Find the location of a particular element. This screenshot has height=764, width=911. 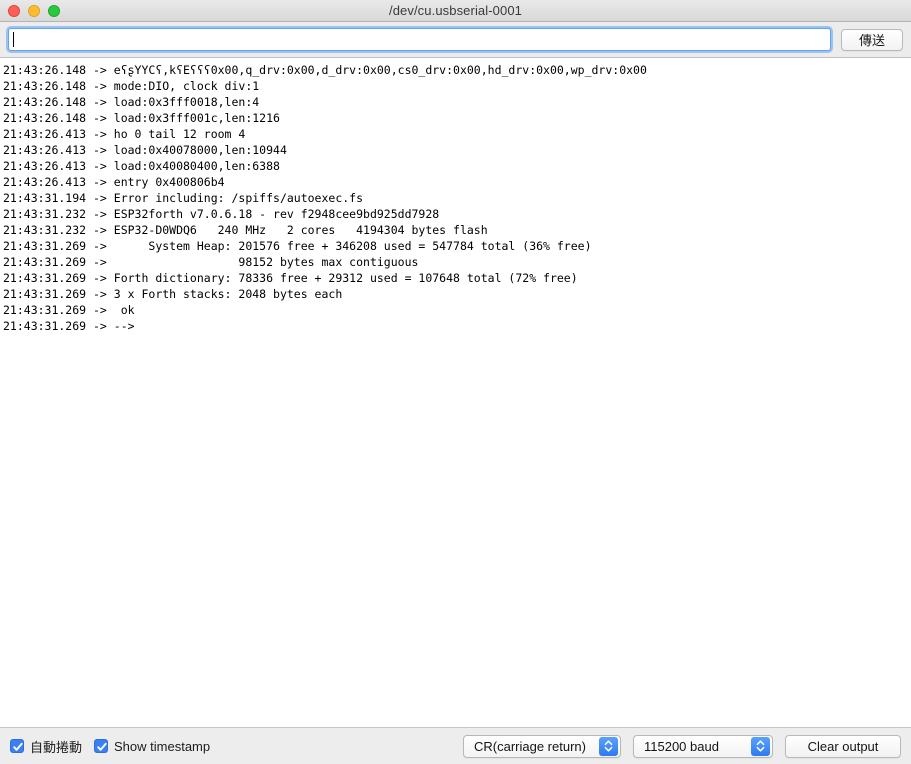

log-line: 21:43:26.148 -> mode:DIO, clock div:1 is located at coordinates (131, 86).